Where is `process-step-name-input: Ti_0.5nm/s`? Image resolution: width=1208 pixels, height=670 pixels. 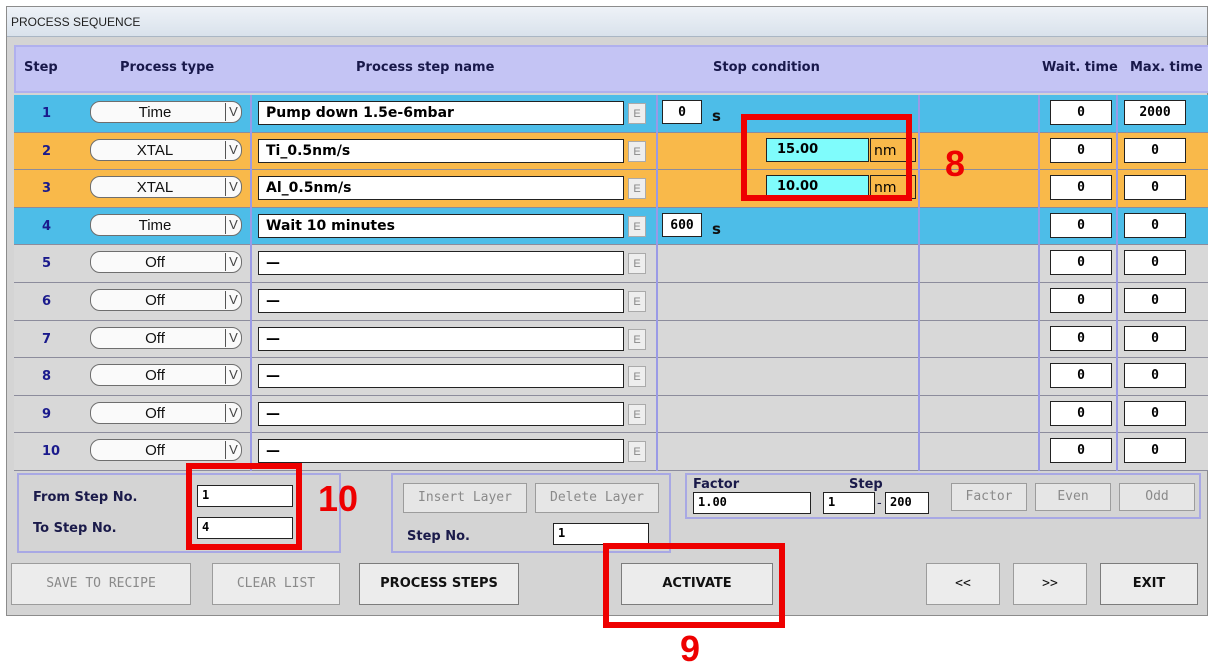 process-step-name-input: Ti_0.5nm/s is located at coordinates (441, 150).